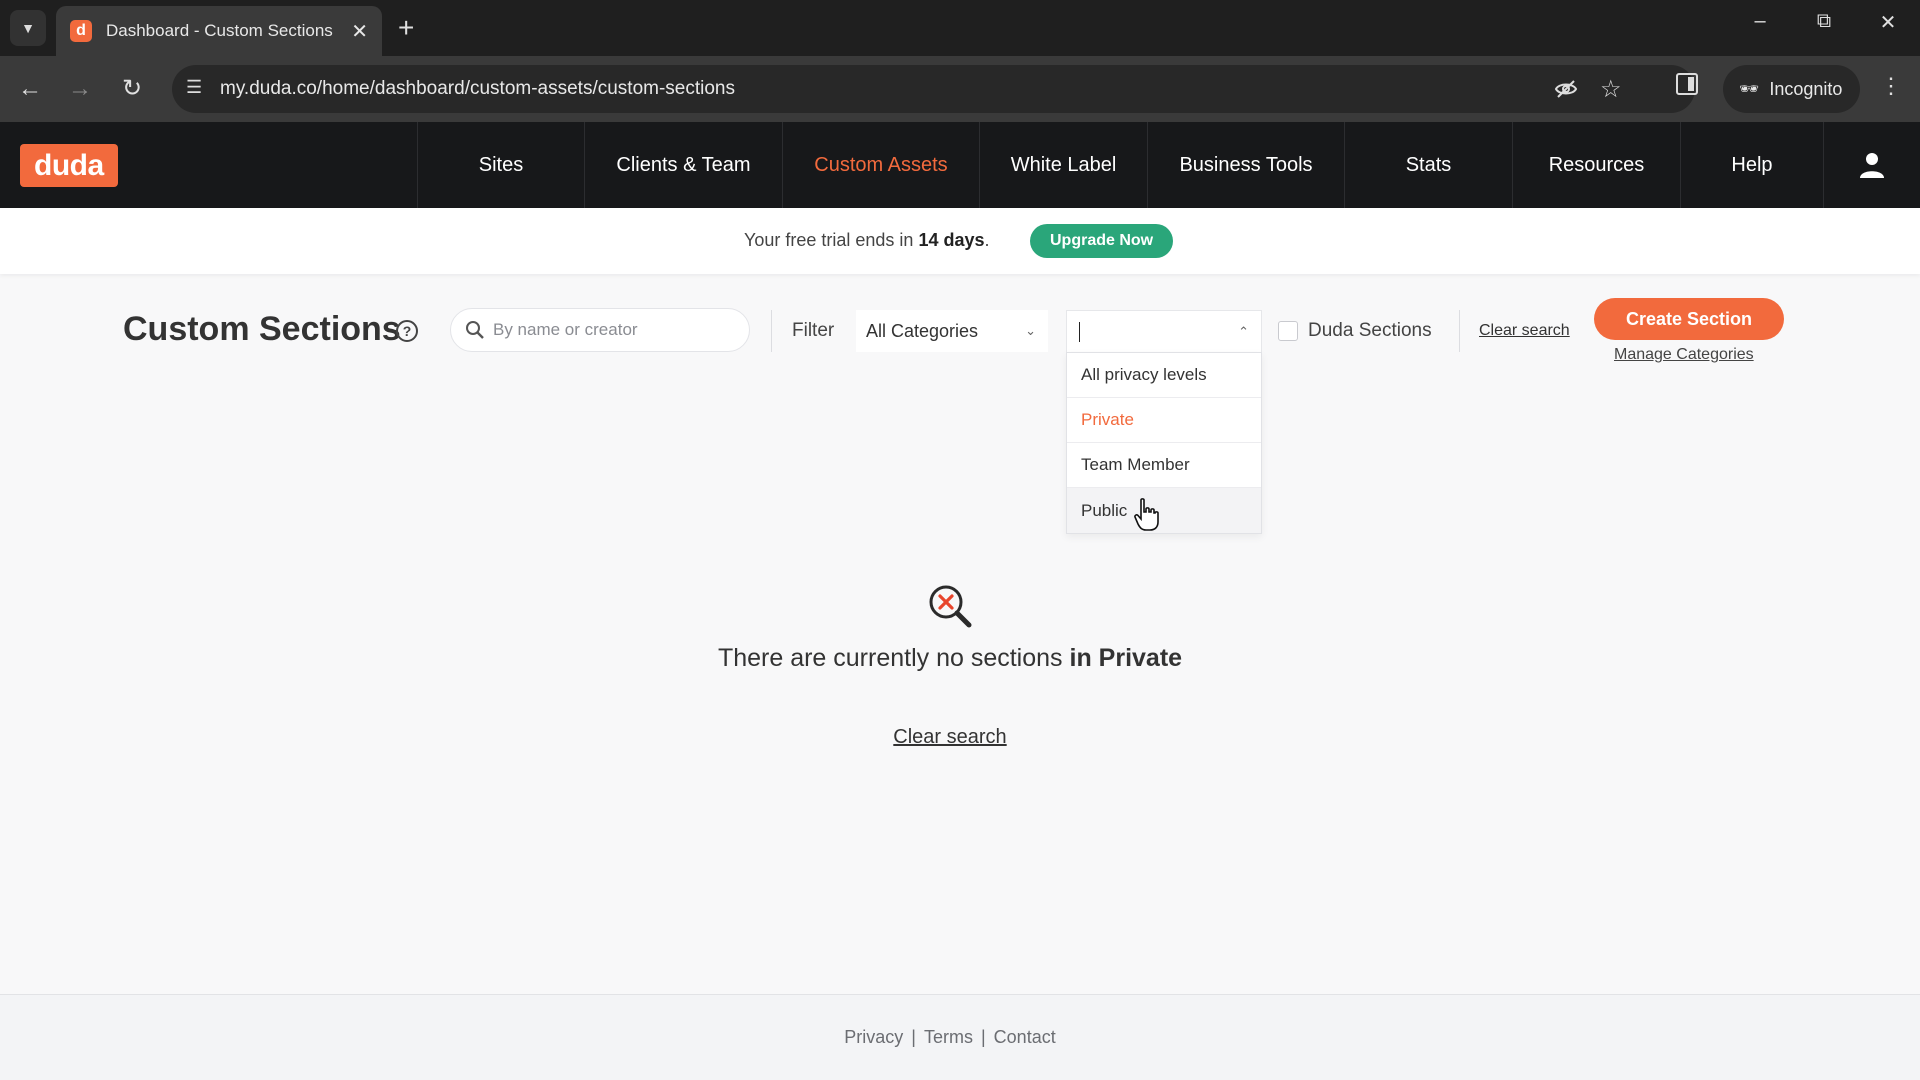 The width and height of the screenshot is (1920, 1080). I want to click on chevron-down-icon: ⌄, so click(1030, 330).